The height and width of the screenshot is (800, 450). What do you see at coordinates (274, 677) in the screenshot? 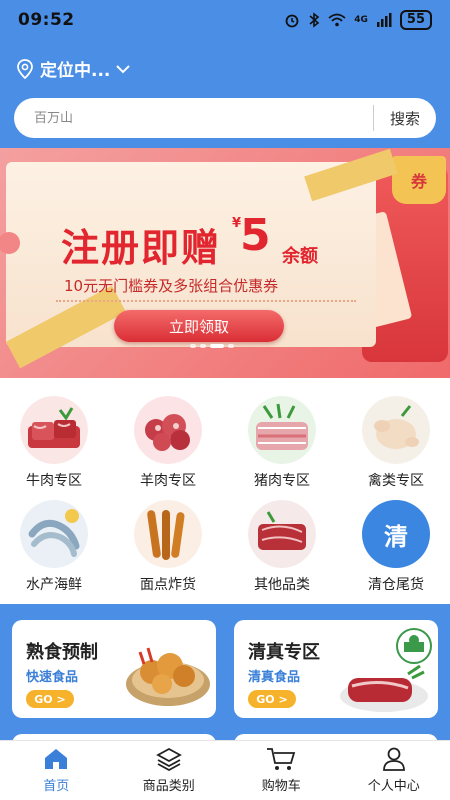
I see `promo-subtitle: 清真食品` at bounding box center [274, 677].